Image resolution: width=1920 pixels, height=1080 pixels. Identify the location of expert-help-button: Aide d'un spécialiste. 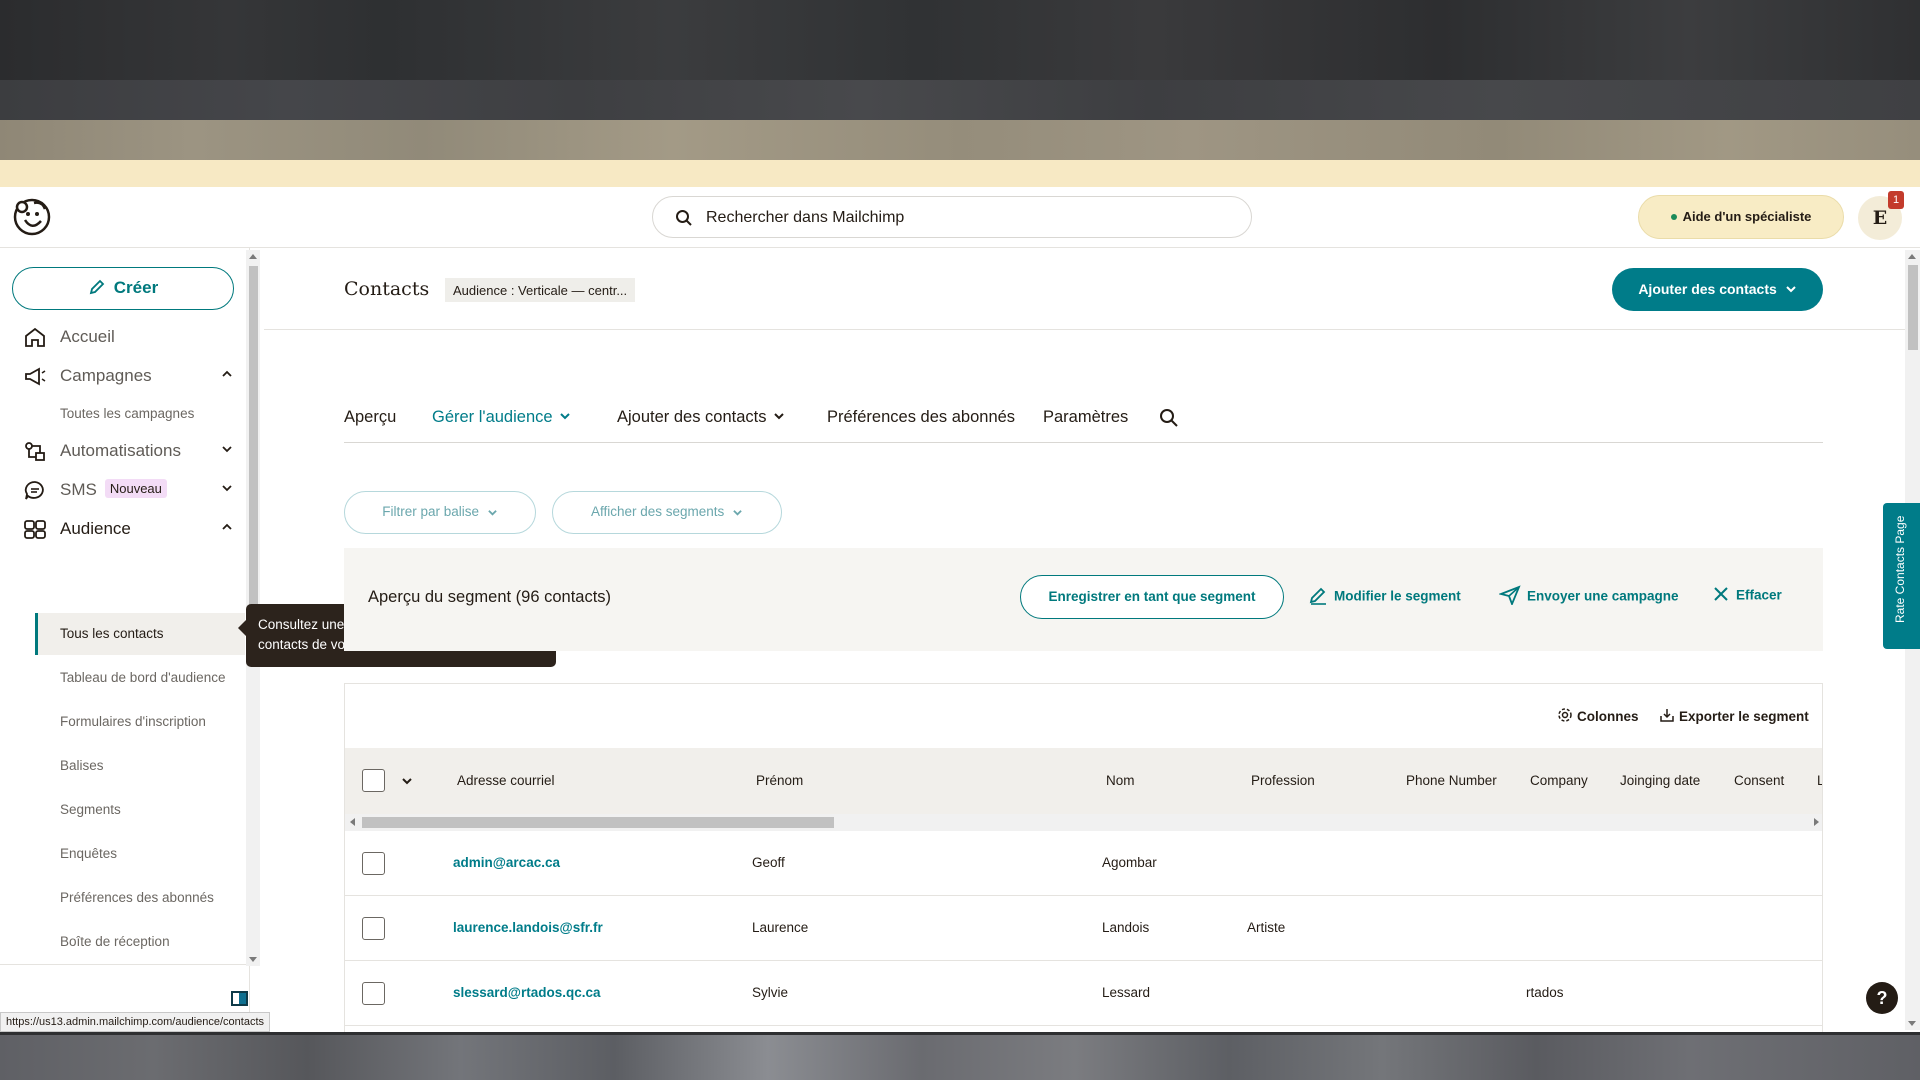
(1741, 217).